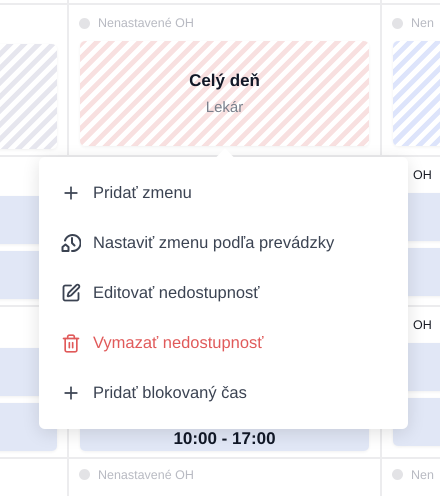  I want to click on menu-item: Pridať blokovaný čas, so click(223, 393).